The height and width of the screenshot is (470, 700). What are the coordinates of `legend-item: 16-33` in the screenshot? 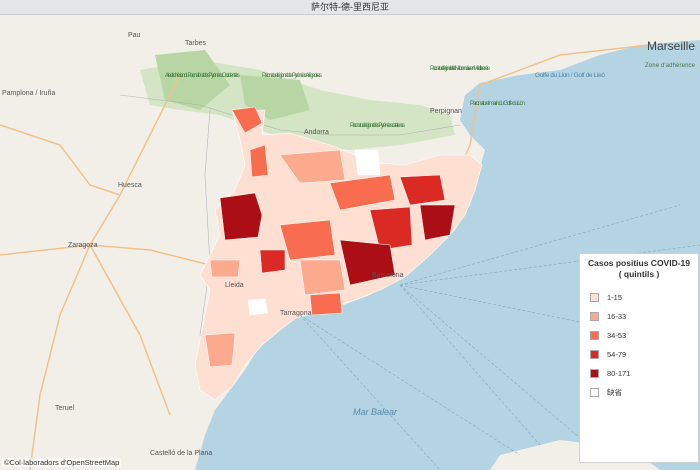 It's located at (639, 316).